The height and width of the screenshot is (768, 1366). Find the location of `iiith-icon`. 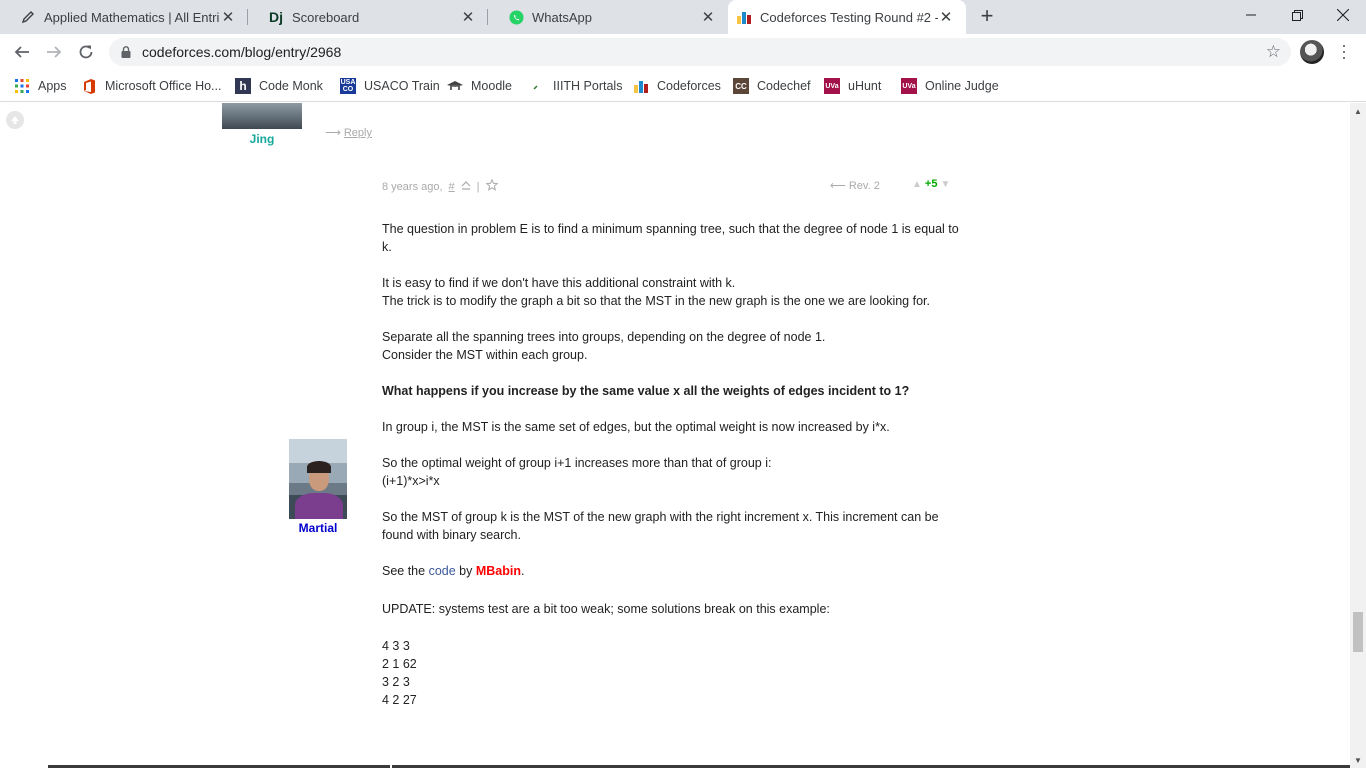

iiith-icon is located at coordinates (537, 86).